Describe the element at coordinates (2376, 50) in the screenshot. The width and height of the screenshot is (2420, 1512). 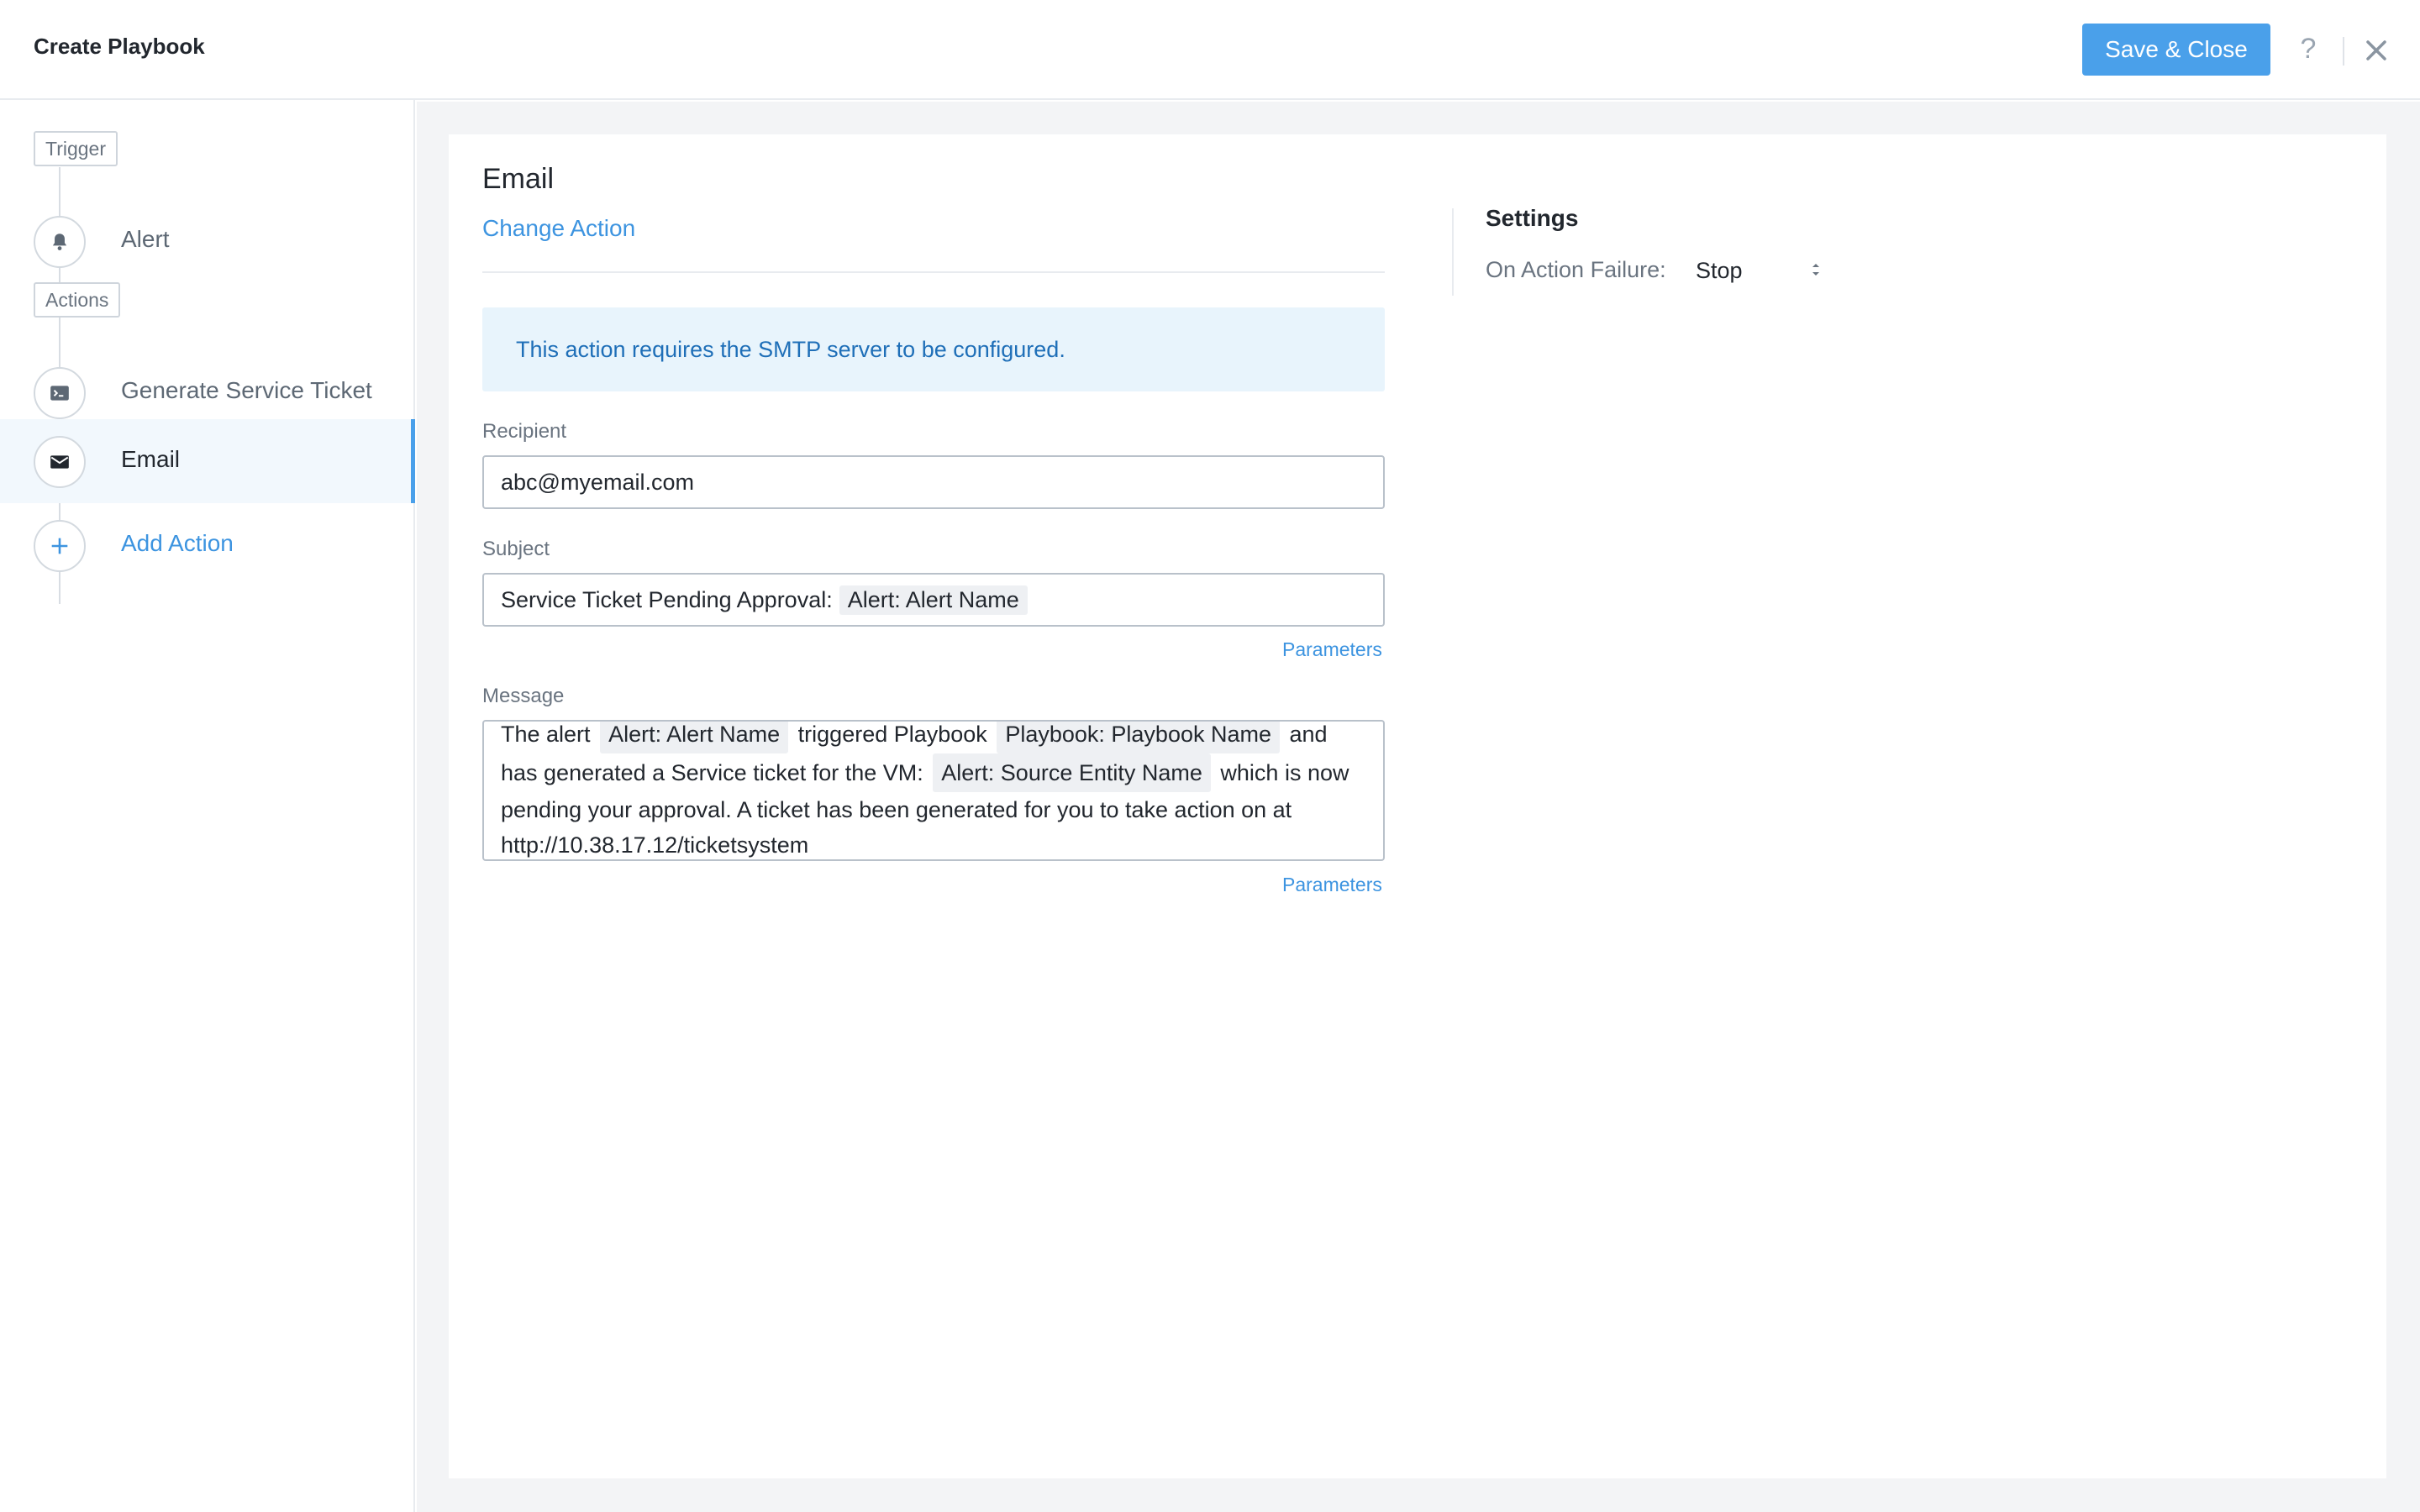
I see `close-icon` at that location.